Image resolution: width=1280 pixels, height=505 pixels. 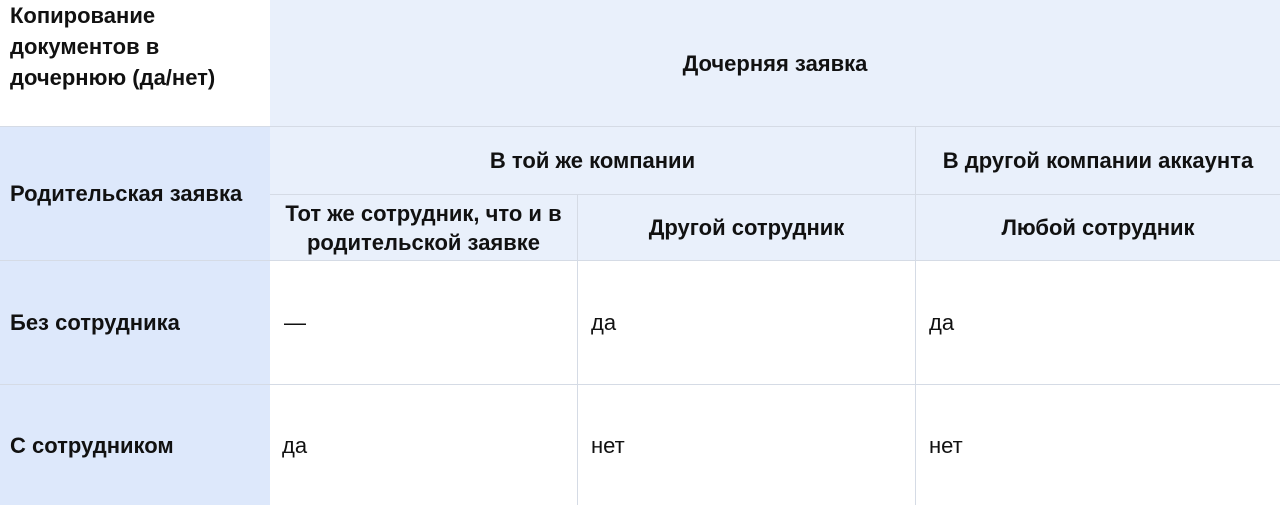 I want to click on row-label-with-employee: С сотрудником, so click(x=135, y=444).